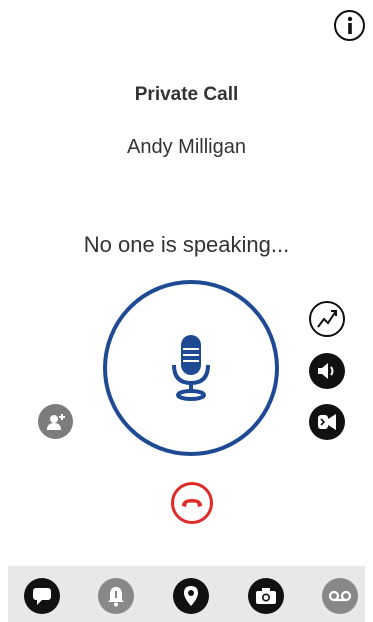  I want to click on nav-messages, so click(42, 596).